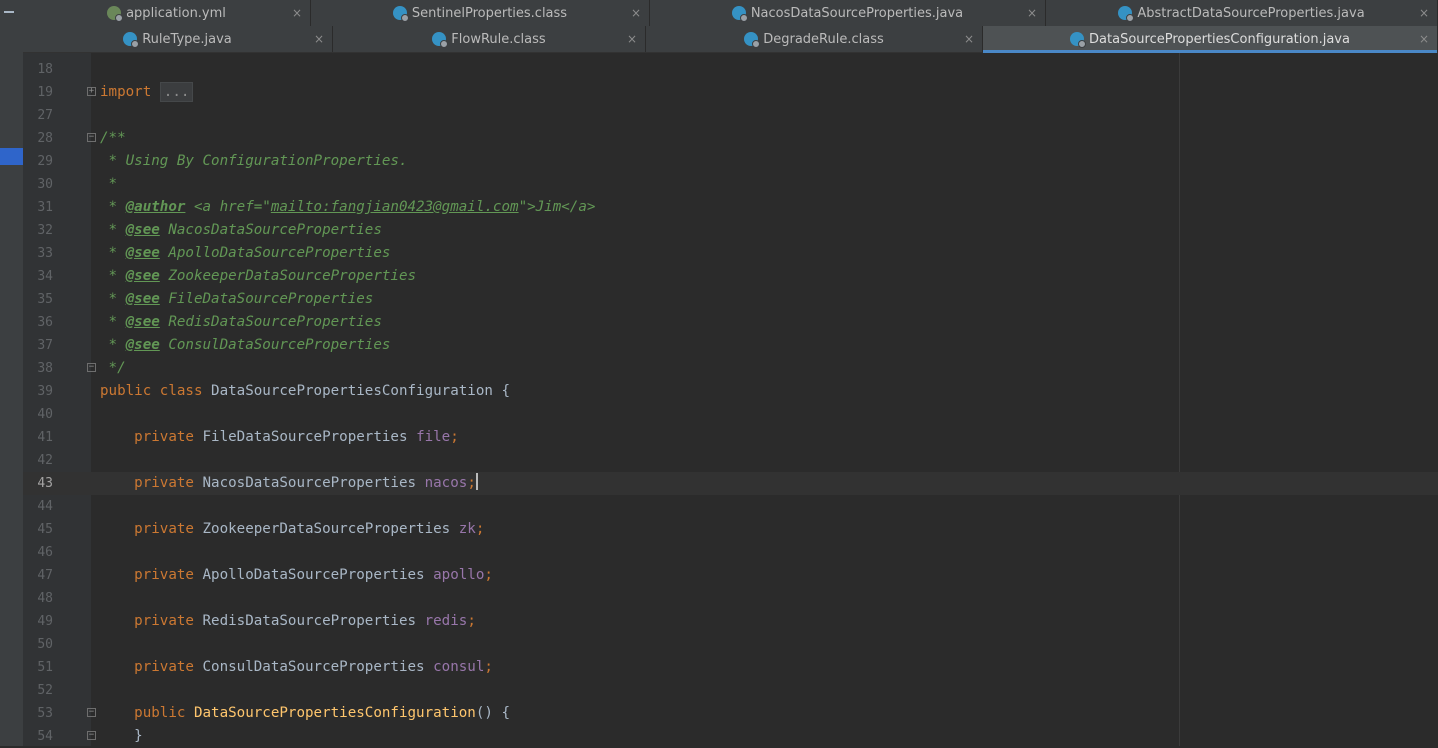 The image size is (1438, 748). Describe the element at coordinates (313, 575) in the screenshot. I see `field-type: ApolloDataSourceProperties` at that location.